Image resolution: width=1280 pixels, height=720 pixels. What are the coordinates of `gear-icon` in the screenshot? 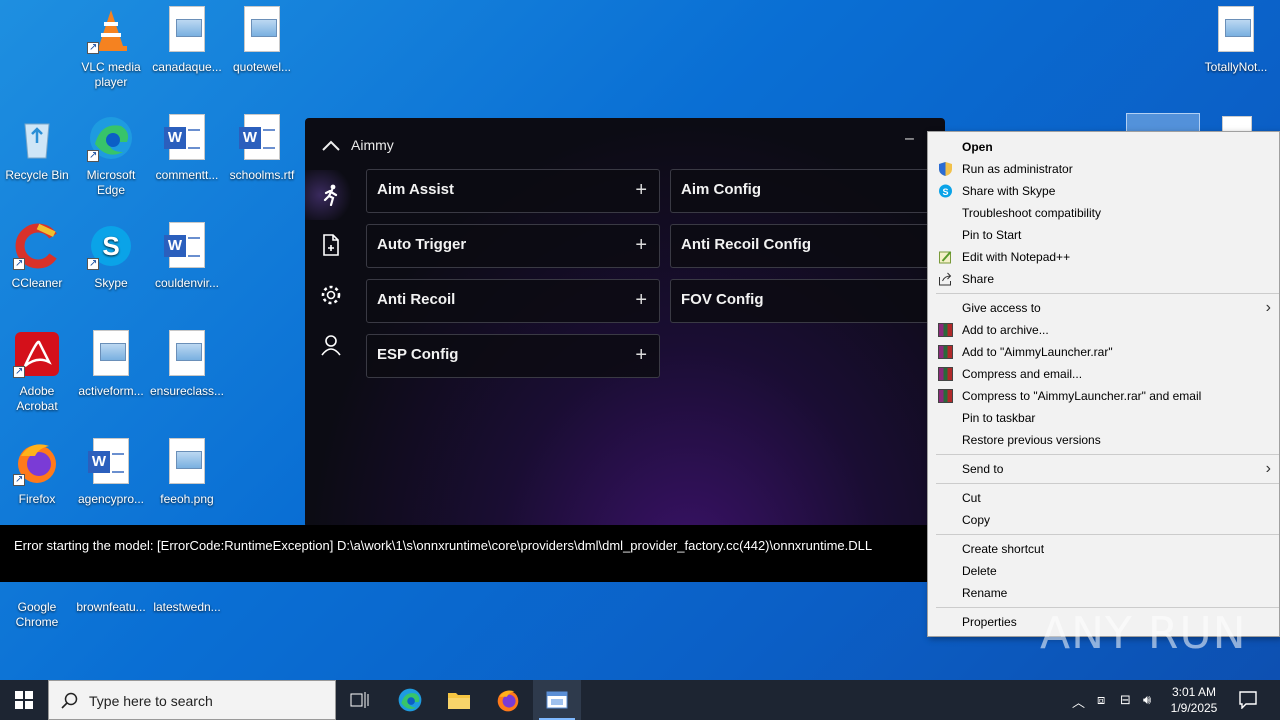 It's located at (331, 295).